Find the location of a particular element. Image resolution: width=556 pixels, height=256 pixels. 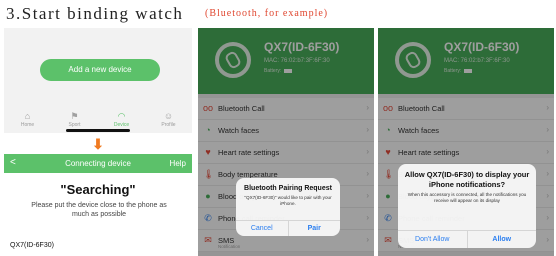

tab-device: ◠ Device is located at coordinates (122, 119).